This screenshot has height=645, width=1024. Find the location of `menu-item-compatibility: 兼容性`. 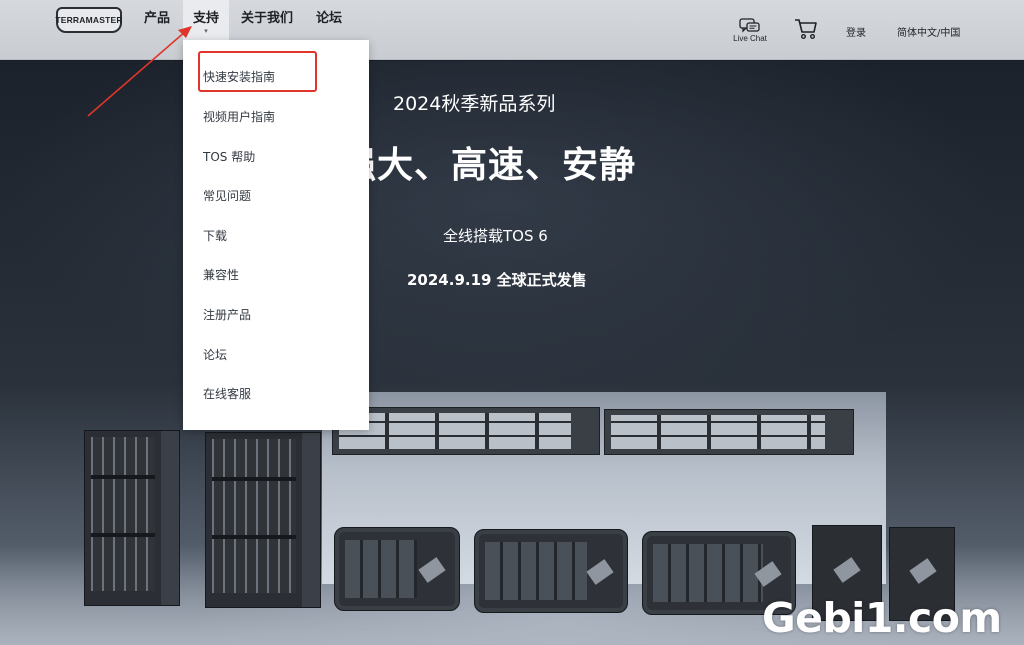

menu-item-compatibility: 兼容性 is located at coordinates (221, 274).